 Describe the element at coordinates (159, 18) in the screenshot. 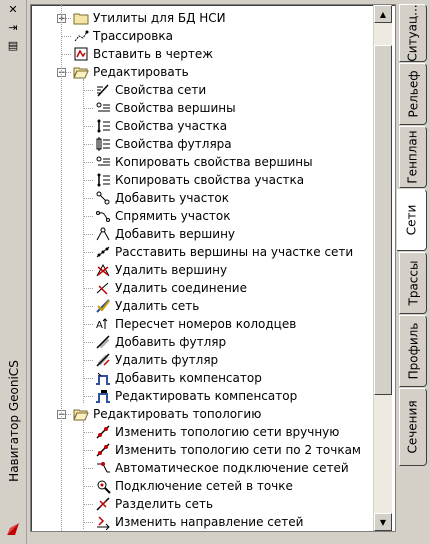

I see `tree-item-label: Утилиты для БД НСИ` at that location.